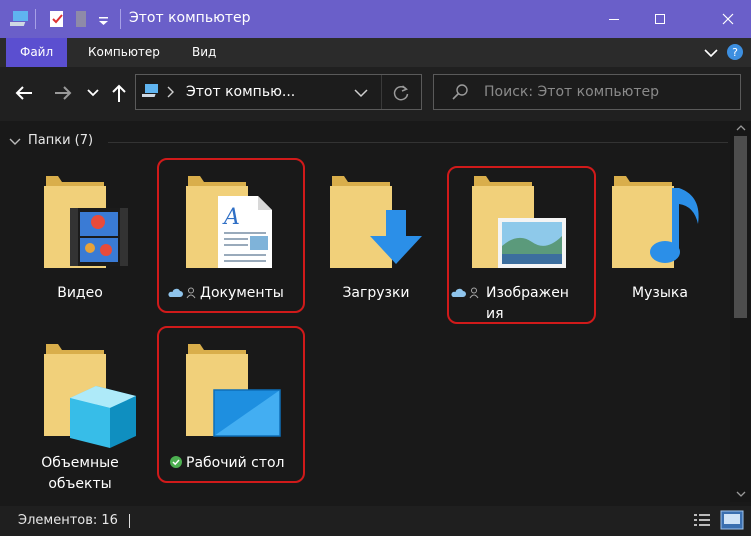 The width and height of the screenshot is (751, 536). I want to click on folder-label: Документы, so click(242, 293).